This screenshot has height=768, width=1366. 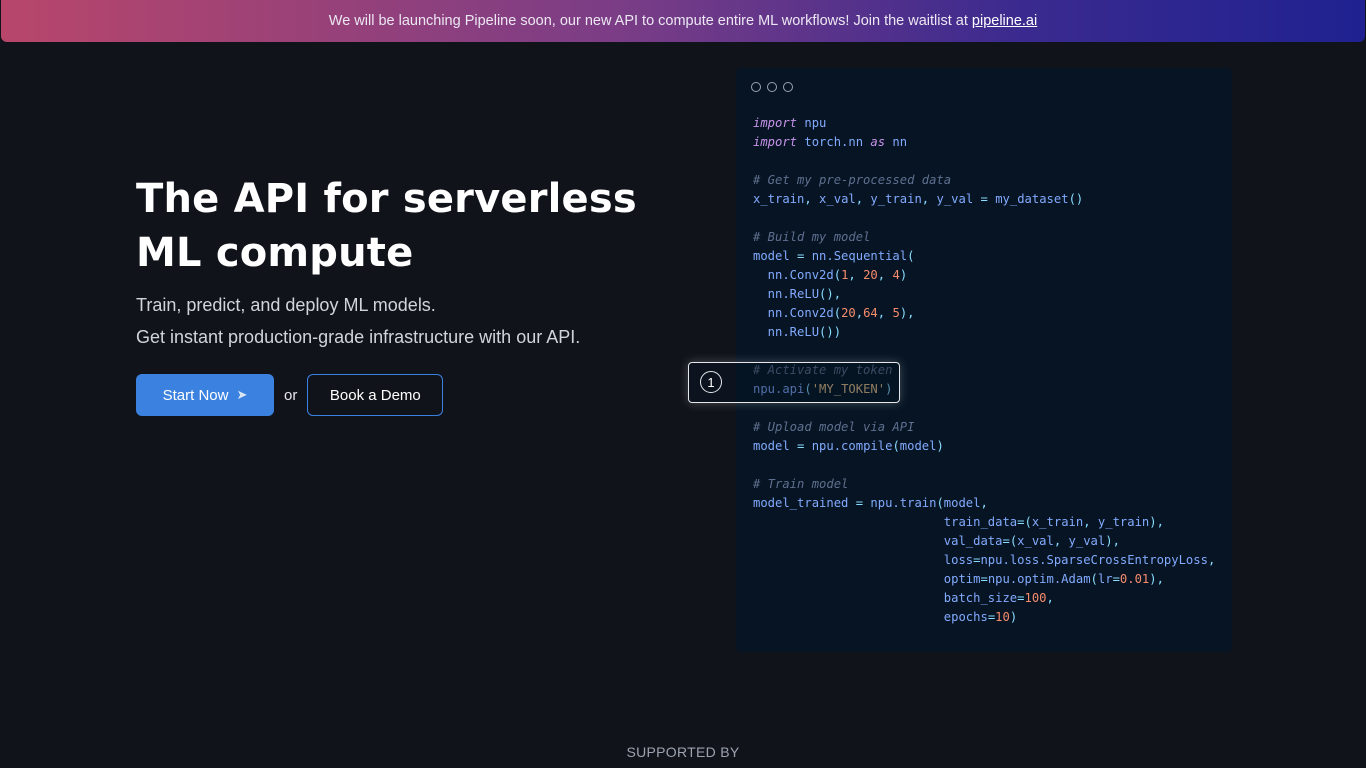 I want to click on rocket-icon: ➤, so click(x=242, y=394).